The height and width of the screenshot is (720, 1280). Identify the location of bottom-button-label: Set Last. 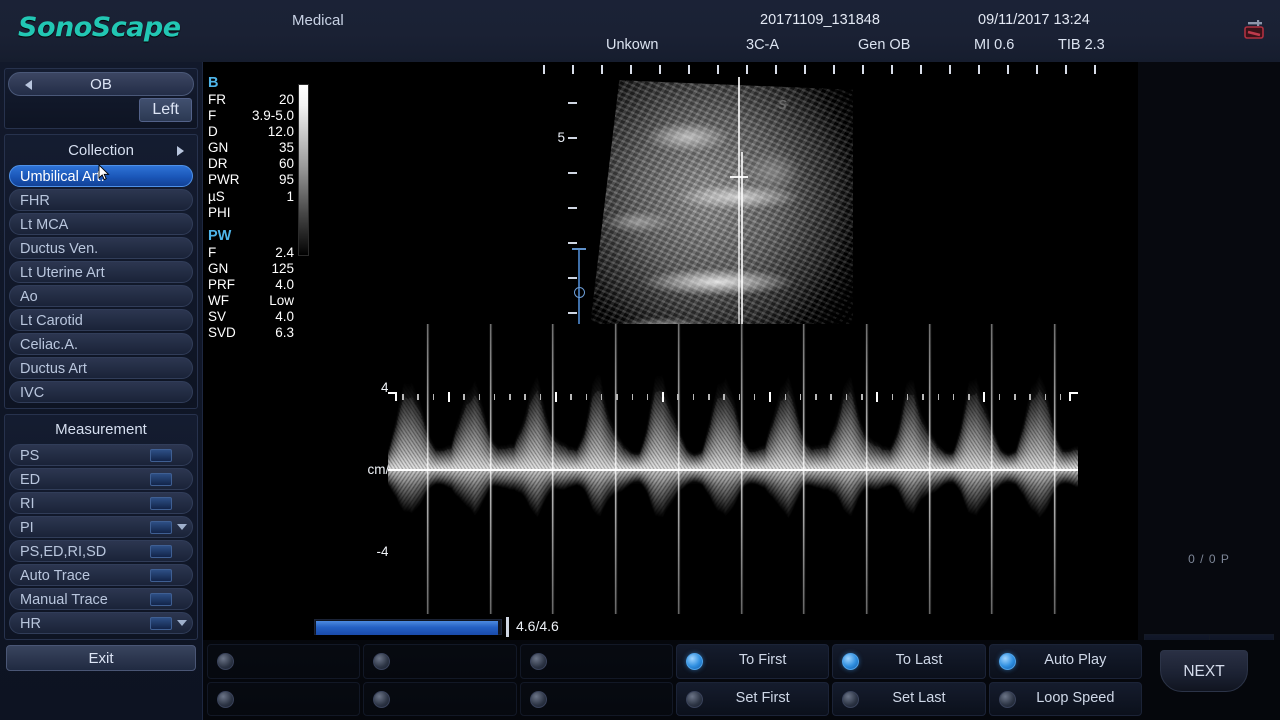
(919, 697).